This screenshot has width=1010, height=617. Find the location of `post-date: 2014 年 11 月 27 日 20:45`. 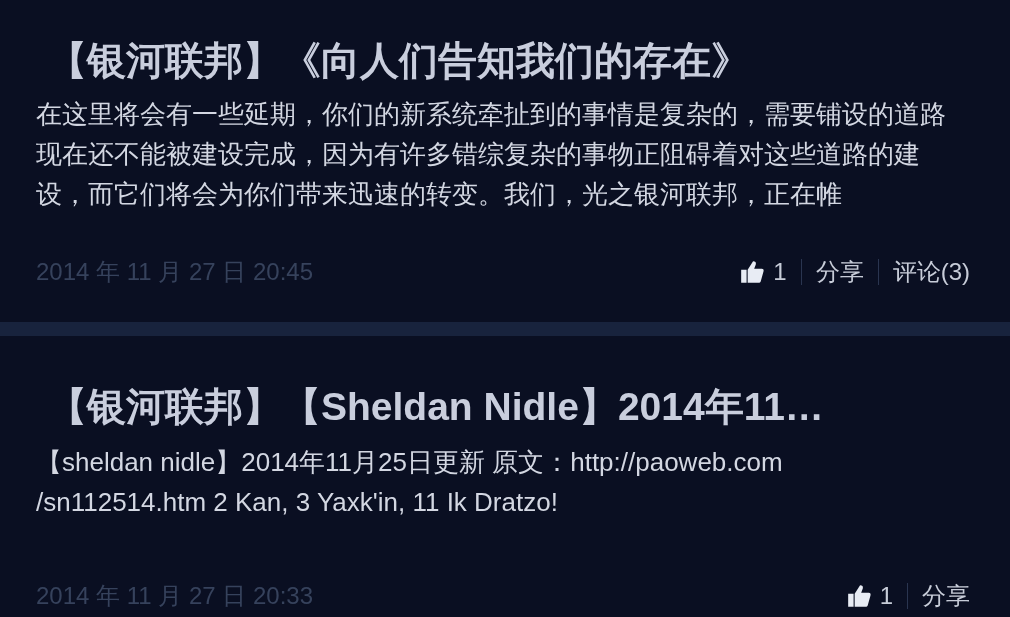

post-date: 2014 年 11 月 27 日 20:45 is located at coordinates (175, 272).